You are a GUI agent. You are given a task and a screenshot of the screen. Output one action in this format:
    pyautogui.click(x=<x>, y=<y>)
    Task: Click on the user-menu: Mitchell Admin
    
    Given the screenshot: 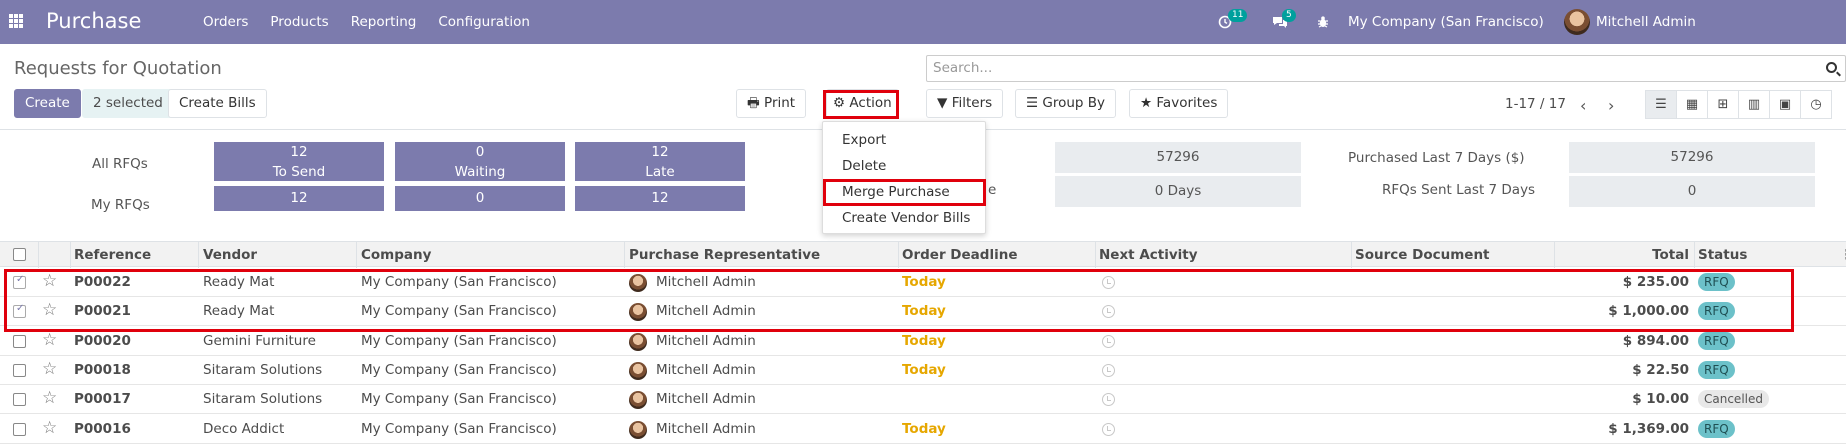 What is the action you would take?
    pyautogui.click(x=1646, y=22)
    